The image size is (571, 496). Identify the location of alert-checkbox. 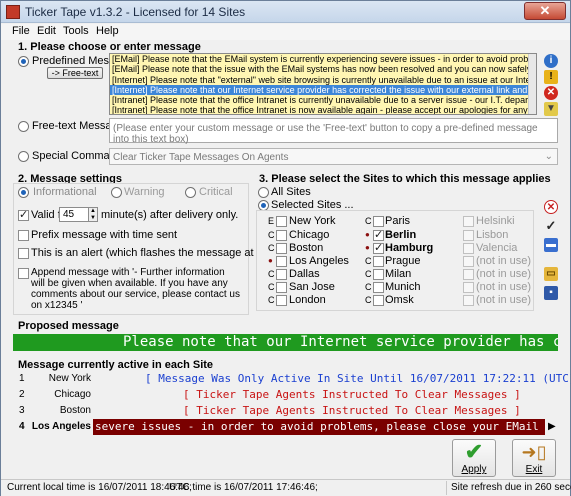
(23, 253).